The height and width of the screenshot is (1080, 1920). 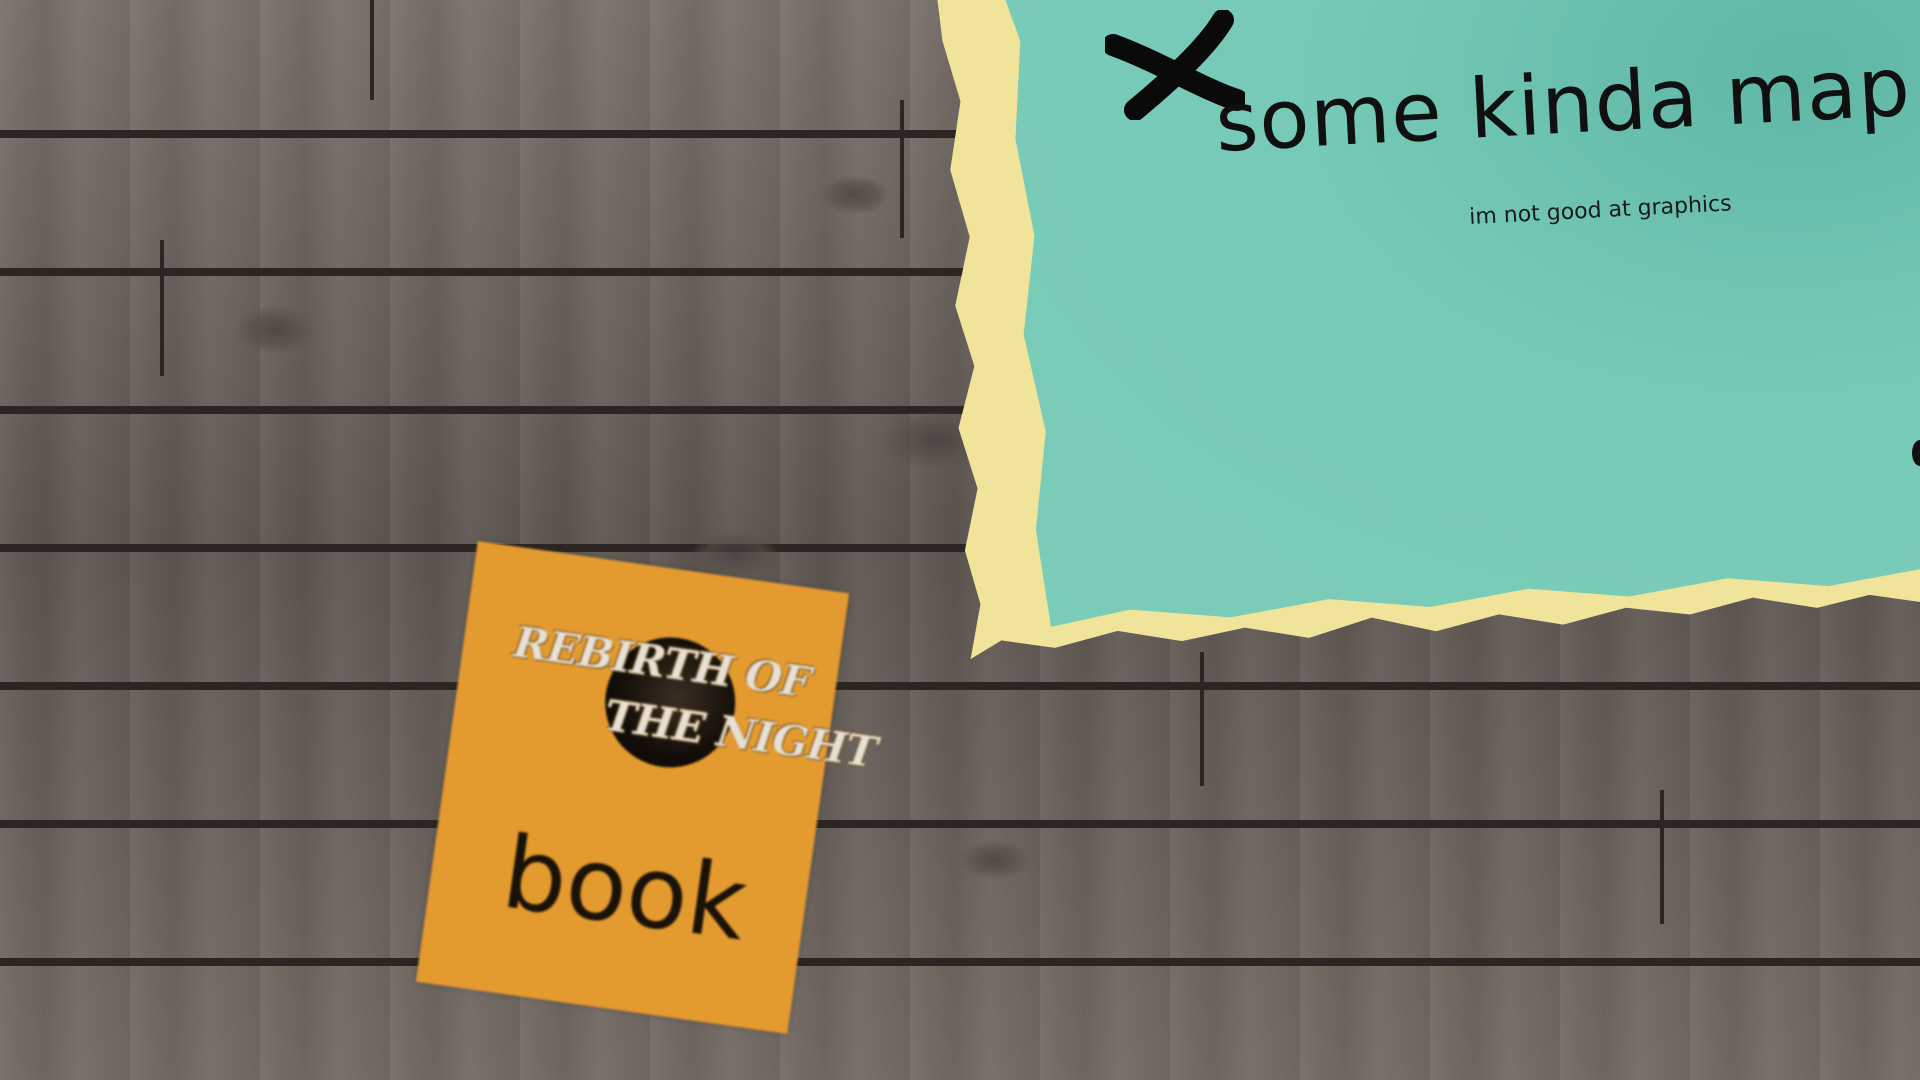 I want to click on book-label: book, so click(x=624, y=888).